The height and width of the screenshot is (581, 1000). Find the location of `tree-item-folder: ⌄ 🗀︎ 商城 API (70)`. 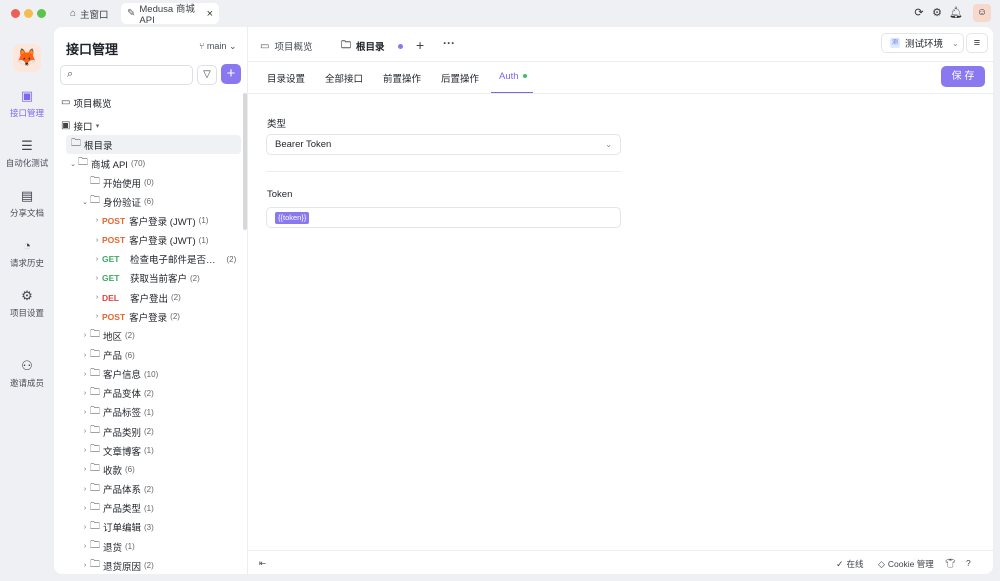

tree-item-folder: ⌄ 🗀︎ 商城 API (70) is located at coordinates (157, 163).